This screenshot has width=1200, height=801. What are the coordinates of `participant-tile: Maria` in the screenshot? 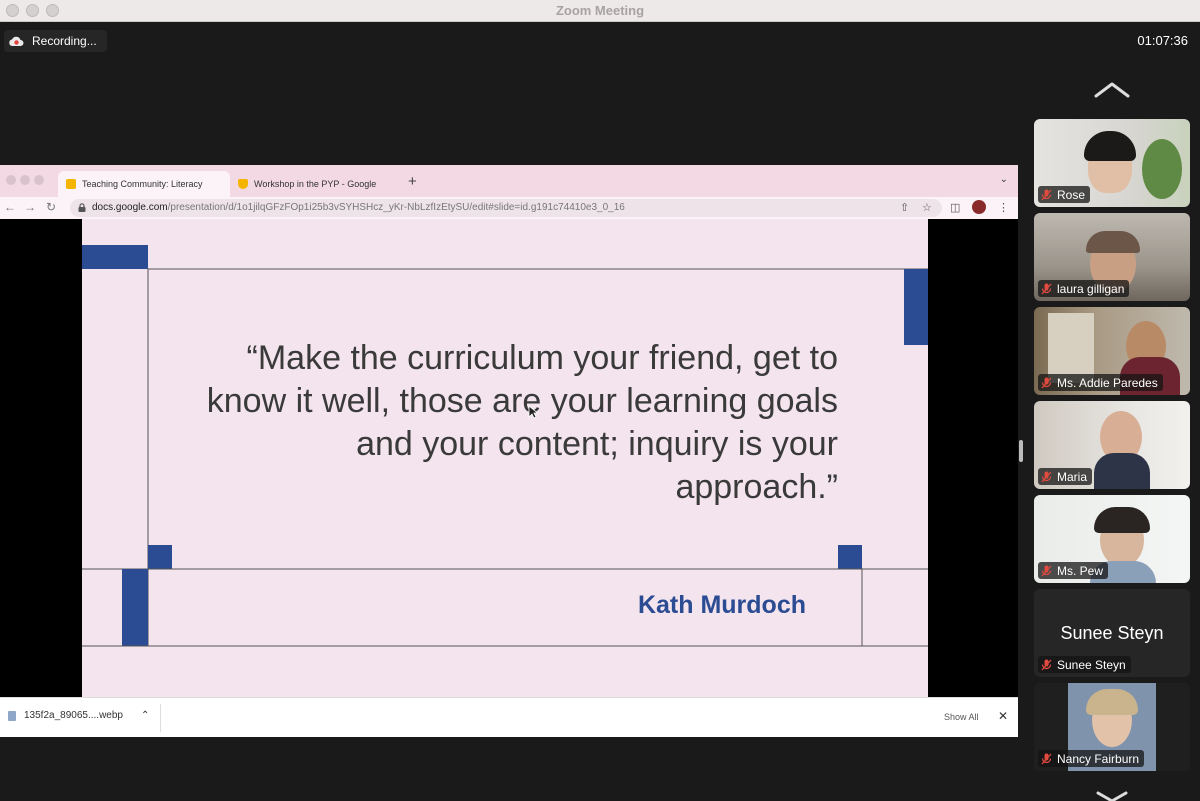 It's located at (1112, 445).